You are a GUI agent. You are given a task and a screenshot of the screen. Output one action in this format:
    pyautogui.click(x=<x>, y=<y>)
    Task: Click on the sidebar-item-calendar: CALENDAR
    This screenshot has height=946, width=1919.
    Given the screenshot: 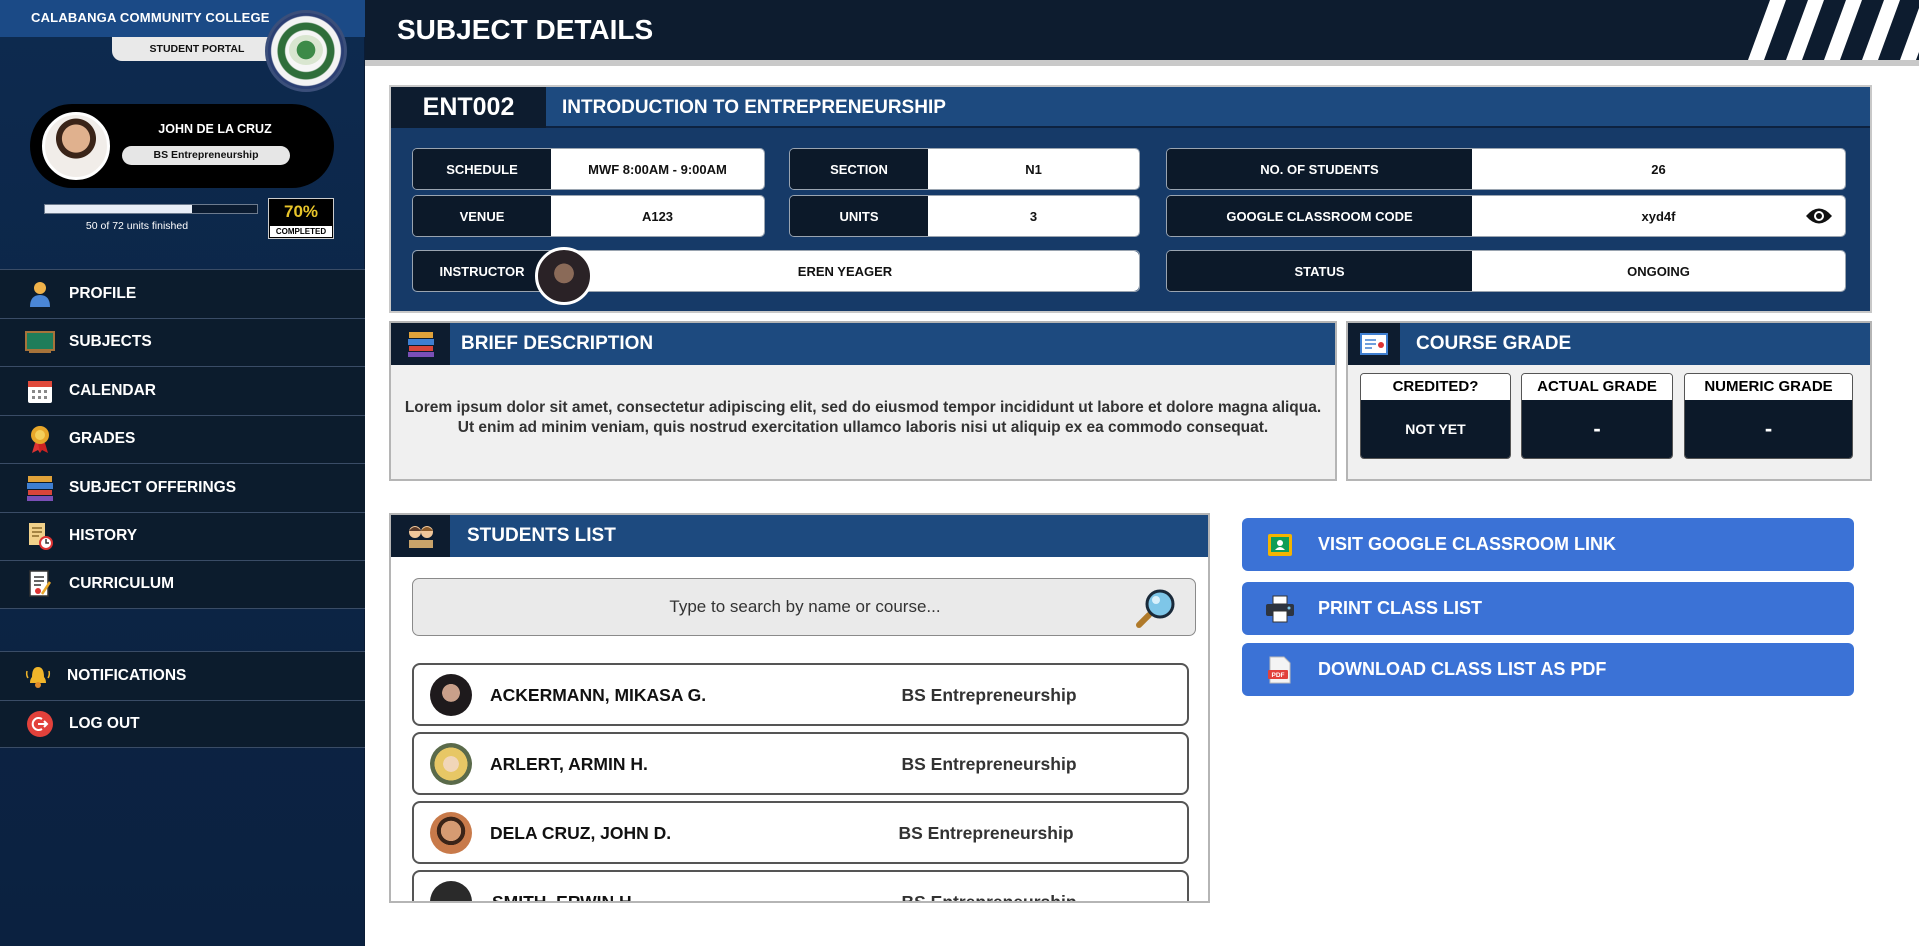 What is the action you would take?
    pyautogui.click(x=182, y=390)
    